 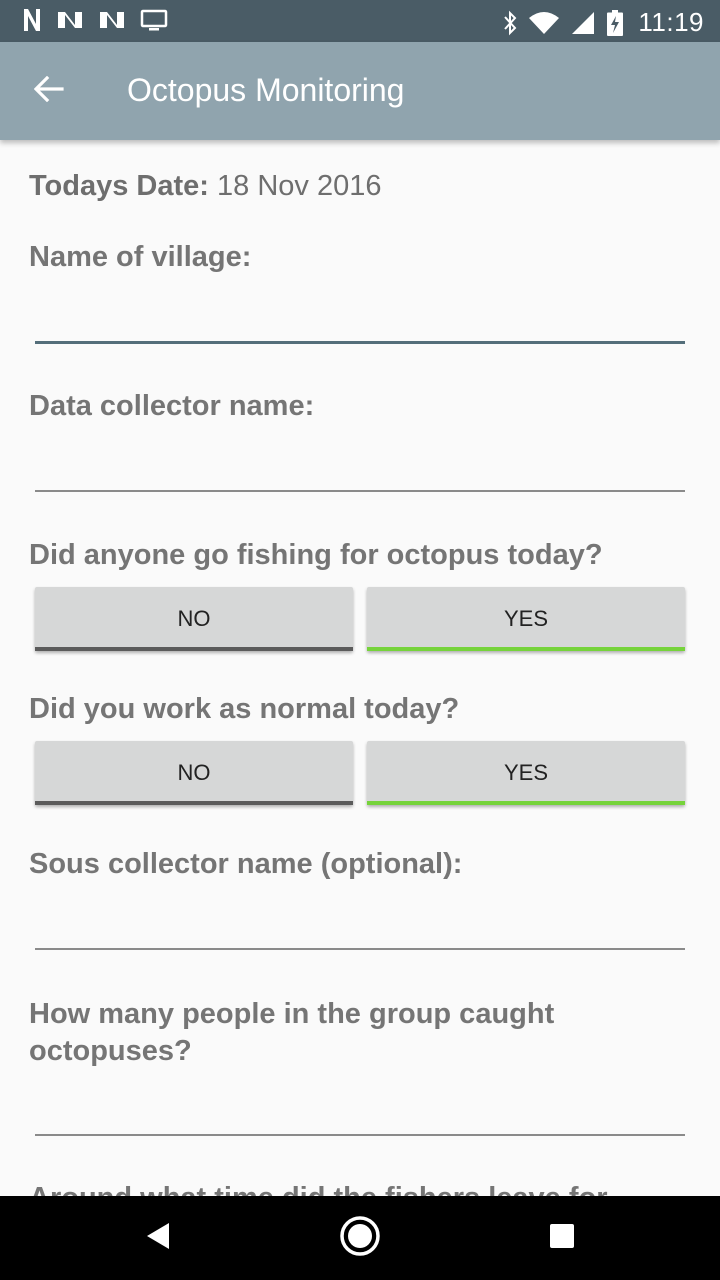 I want to click on status-clock: 11:19, so click(x=671, y=22).